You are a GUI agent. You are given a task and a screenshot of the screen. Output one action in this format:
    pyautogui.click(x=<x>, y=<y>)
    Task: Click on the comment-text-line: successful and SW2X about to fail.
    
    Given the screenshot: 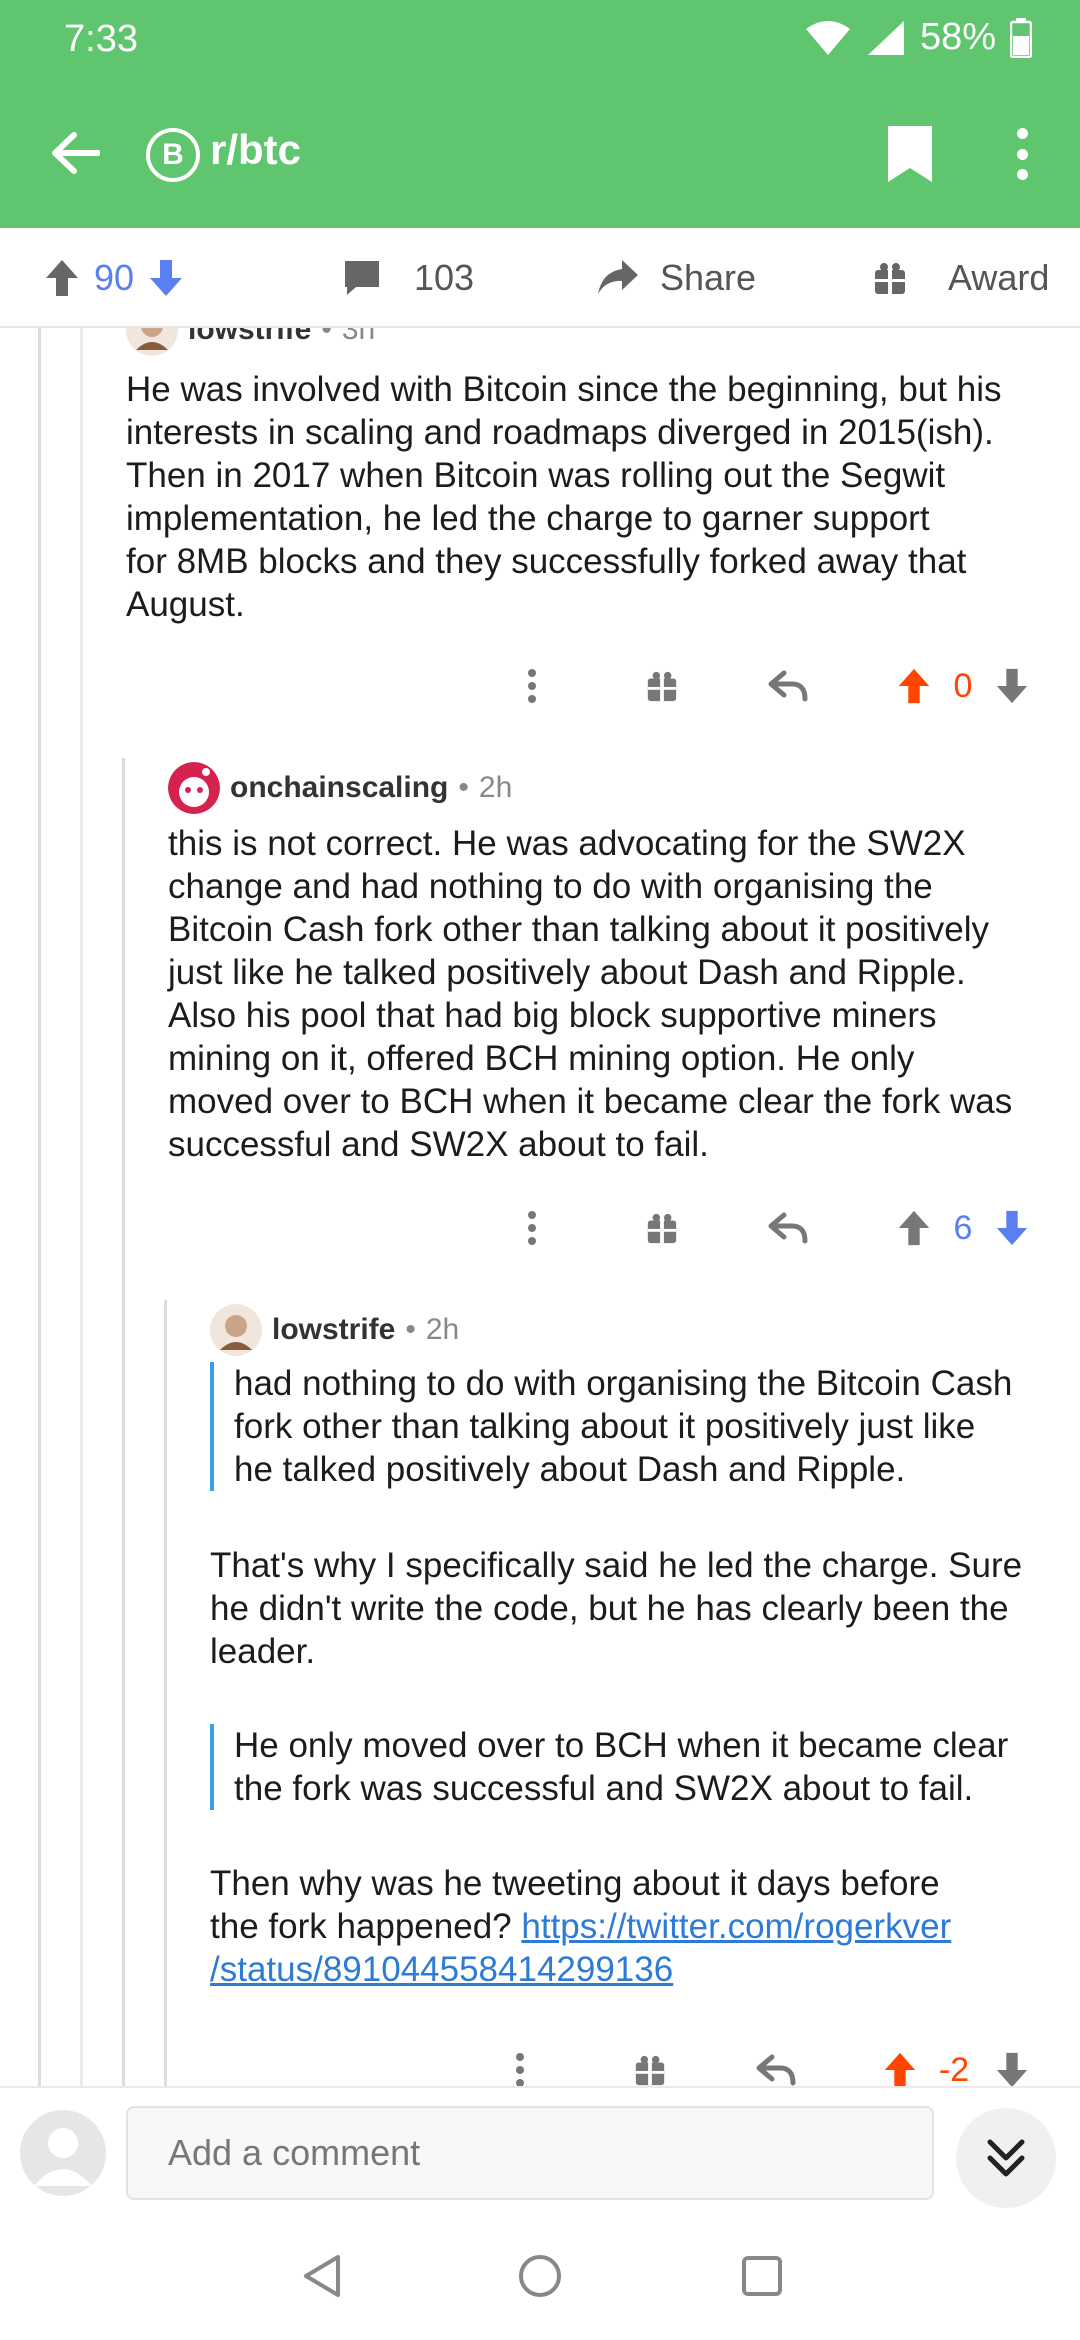 What is the action you would take?
    pyautogui.click(x=438, y=1144)
    